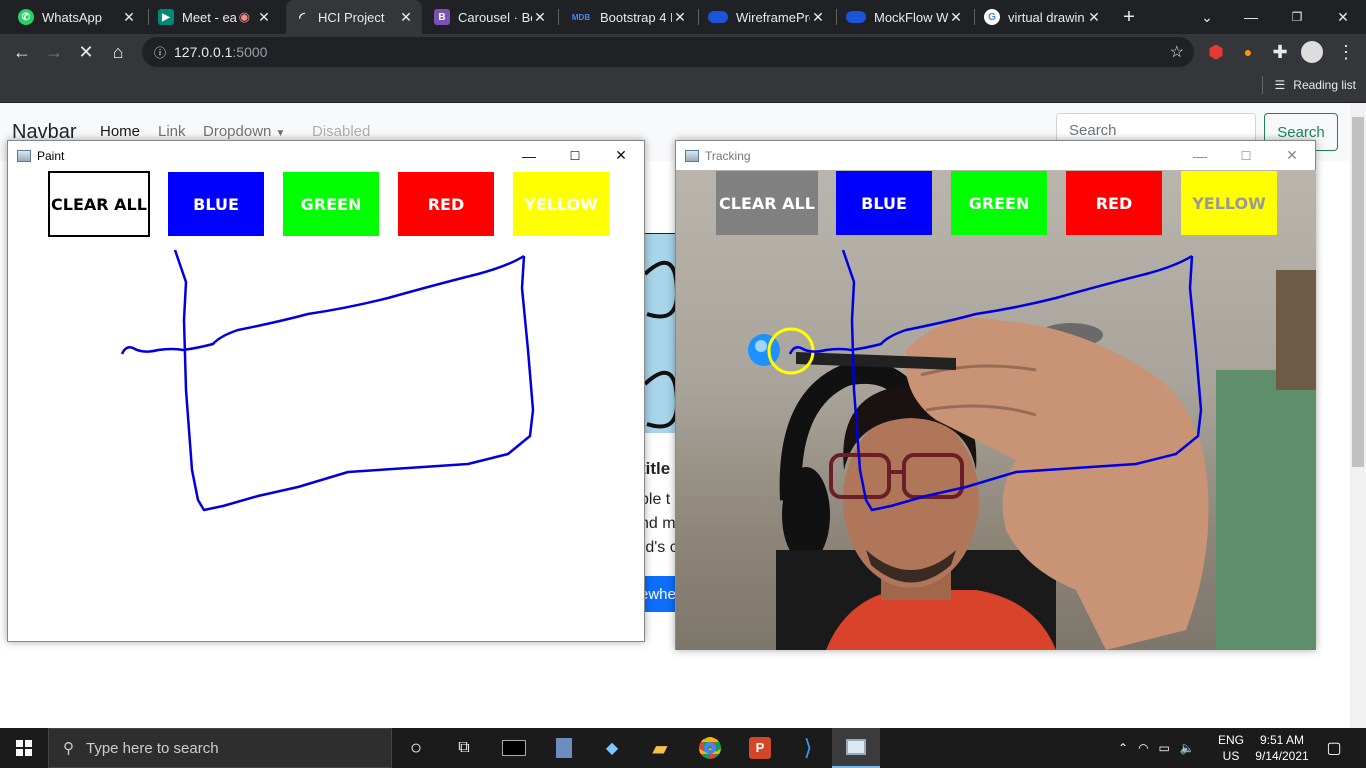 This screenshot has height=768, width=1366. I want to click on region-label: US, so click(1231, 756).